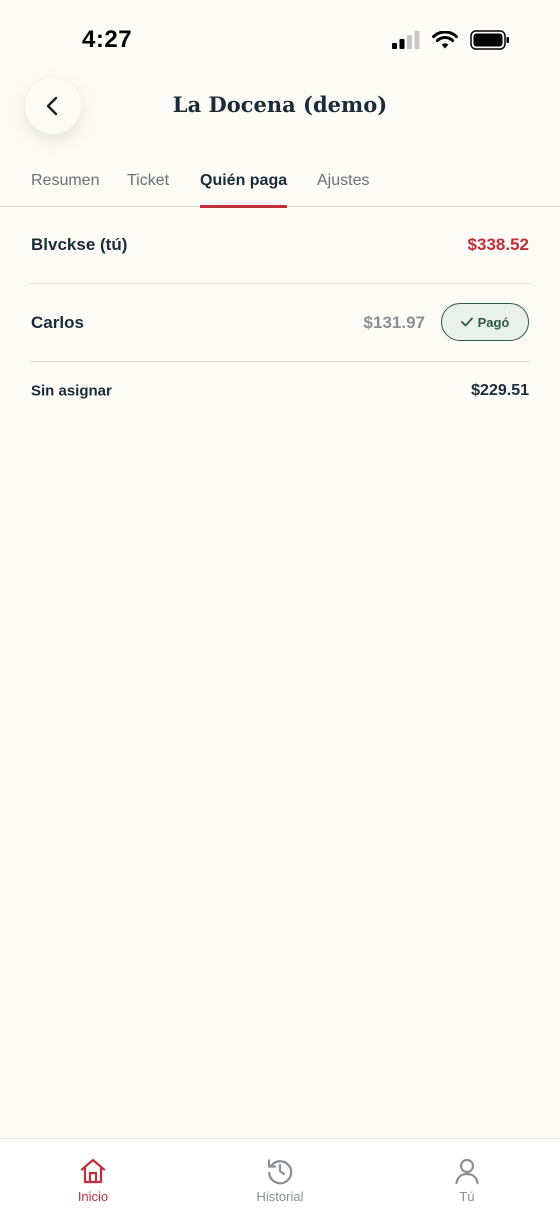 The width and height of the screenshot is (560, 1218). What do you see at coordinates (280, 391) in the screenshot?
I see `unassigned-row: Sin asignar $229.51` at bounding box center [280, 391].